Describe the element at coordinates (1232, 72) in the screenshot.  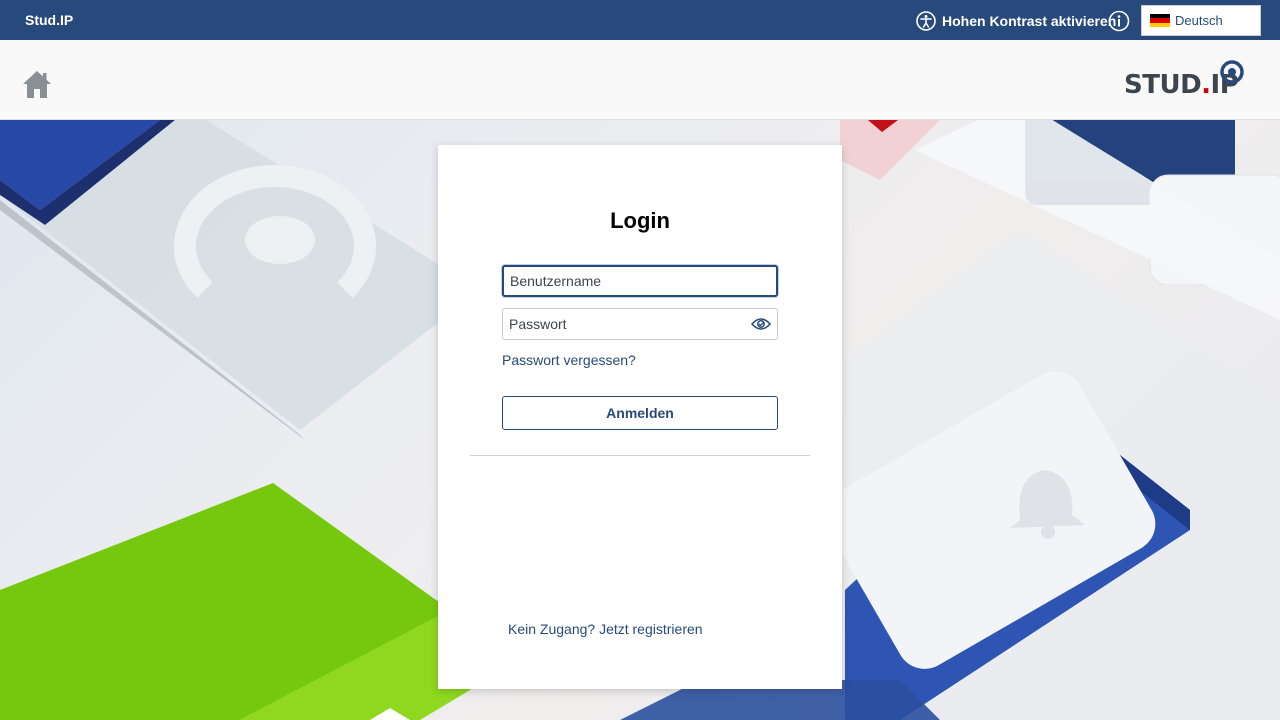
I see `logo-ring-icon` at that location.